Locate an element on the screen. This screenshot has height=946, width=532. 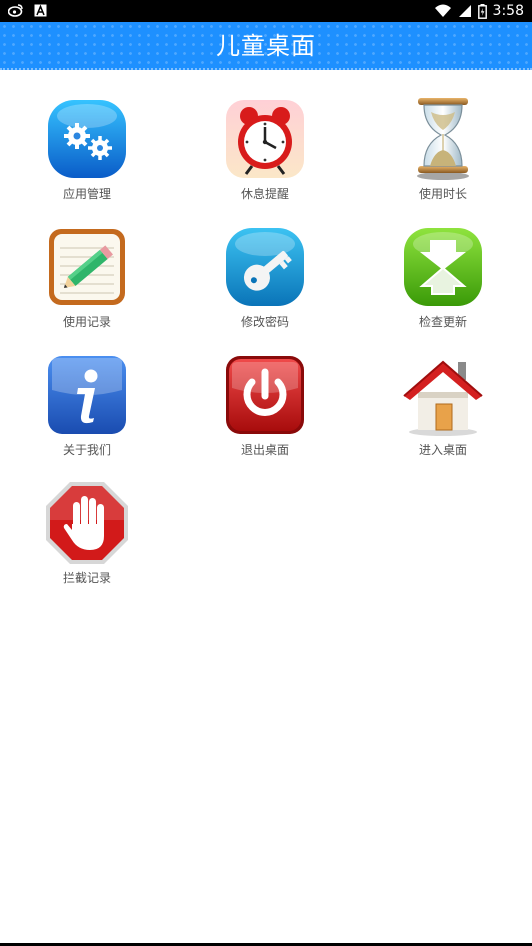
hourglass-icon is located at coordinates (443, 139).